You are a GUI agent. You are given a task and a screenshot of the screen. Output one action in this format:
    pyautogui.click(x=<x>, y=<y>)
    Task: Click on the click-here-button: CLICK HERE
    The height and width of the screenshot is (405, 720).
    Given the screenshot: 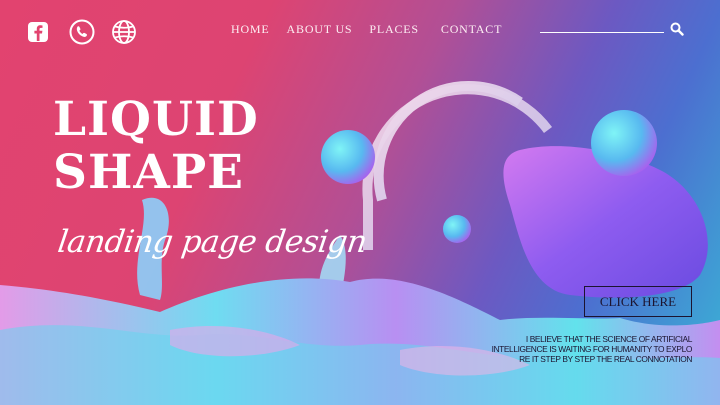 What is the action you would take?
    pyautogui.click(x=638, y=301)
    